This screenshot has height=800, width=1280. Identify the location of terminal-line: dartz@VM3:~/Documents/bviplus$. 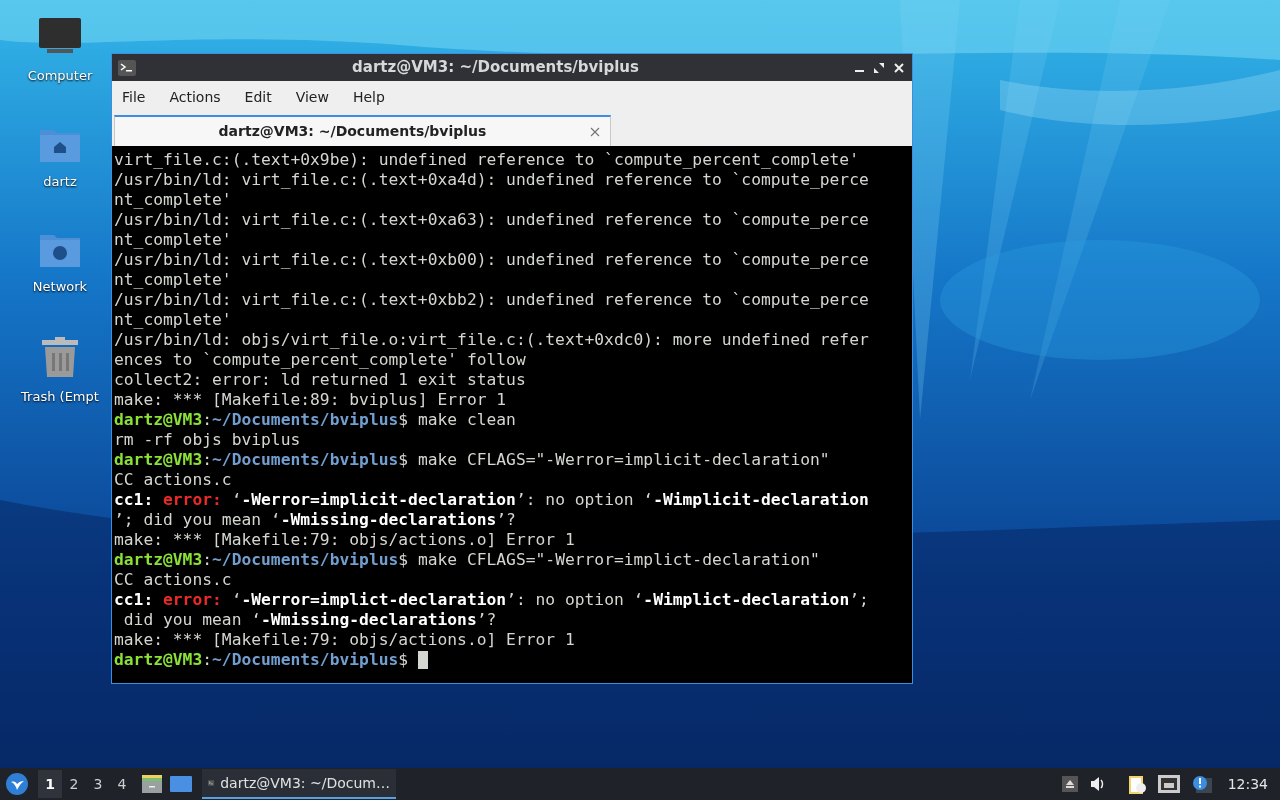
(262, 660).